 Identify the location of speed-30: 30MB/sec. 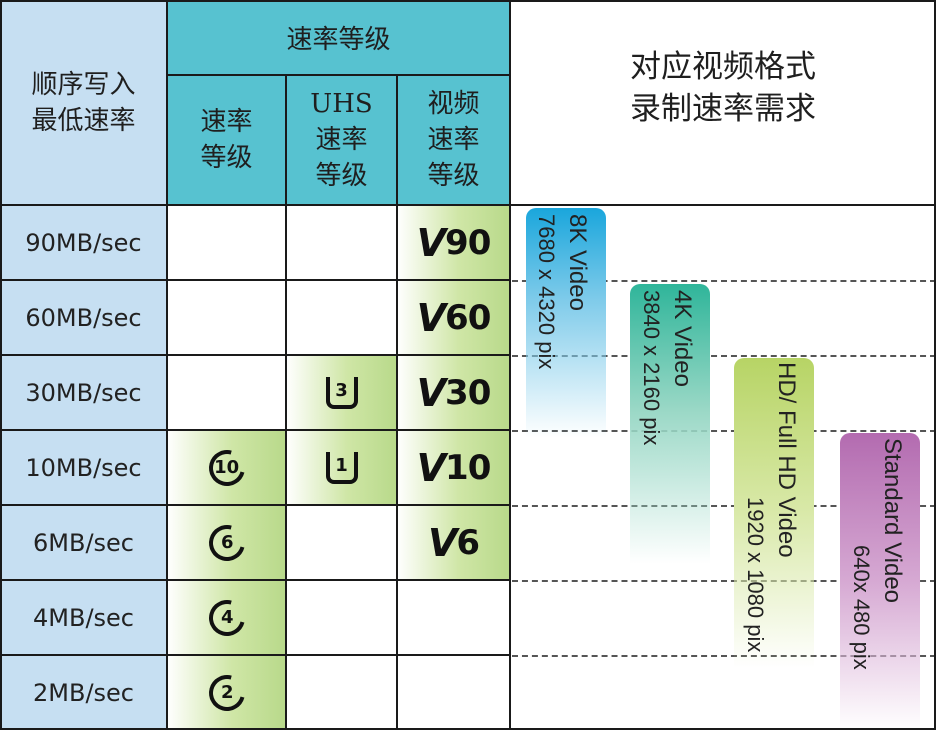
(83, 392).